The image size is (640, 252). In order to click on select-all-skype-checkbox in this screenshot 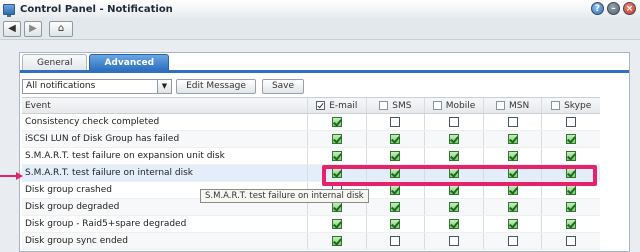, I will do `click(556, 105)`.